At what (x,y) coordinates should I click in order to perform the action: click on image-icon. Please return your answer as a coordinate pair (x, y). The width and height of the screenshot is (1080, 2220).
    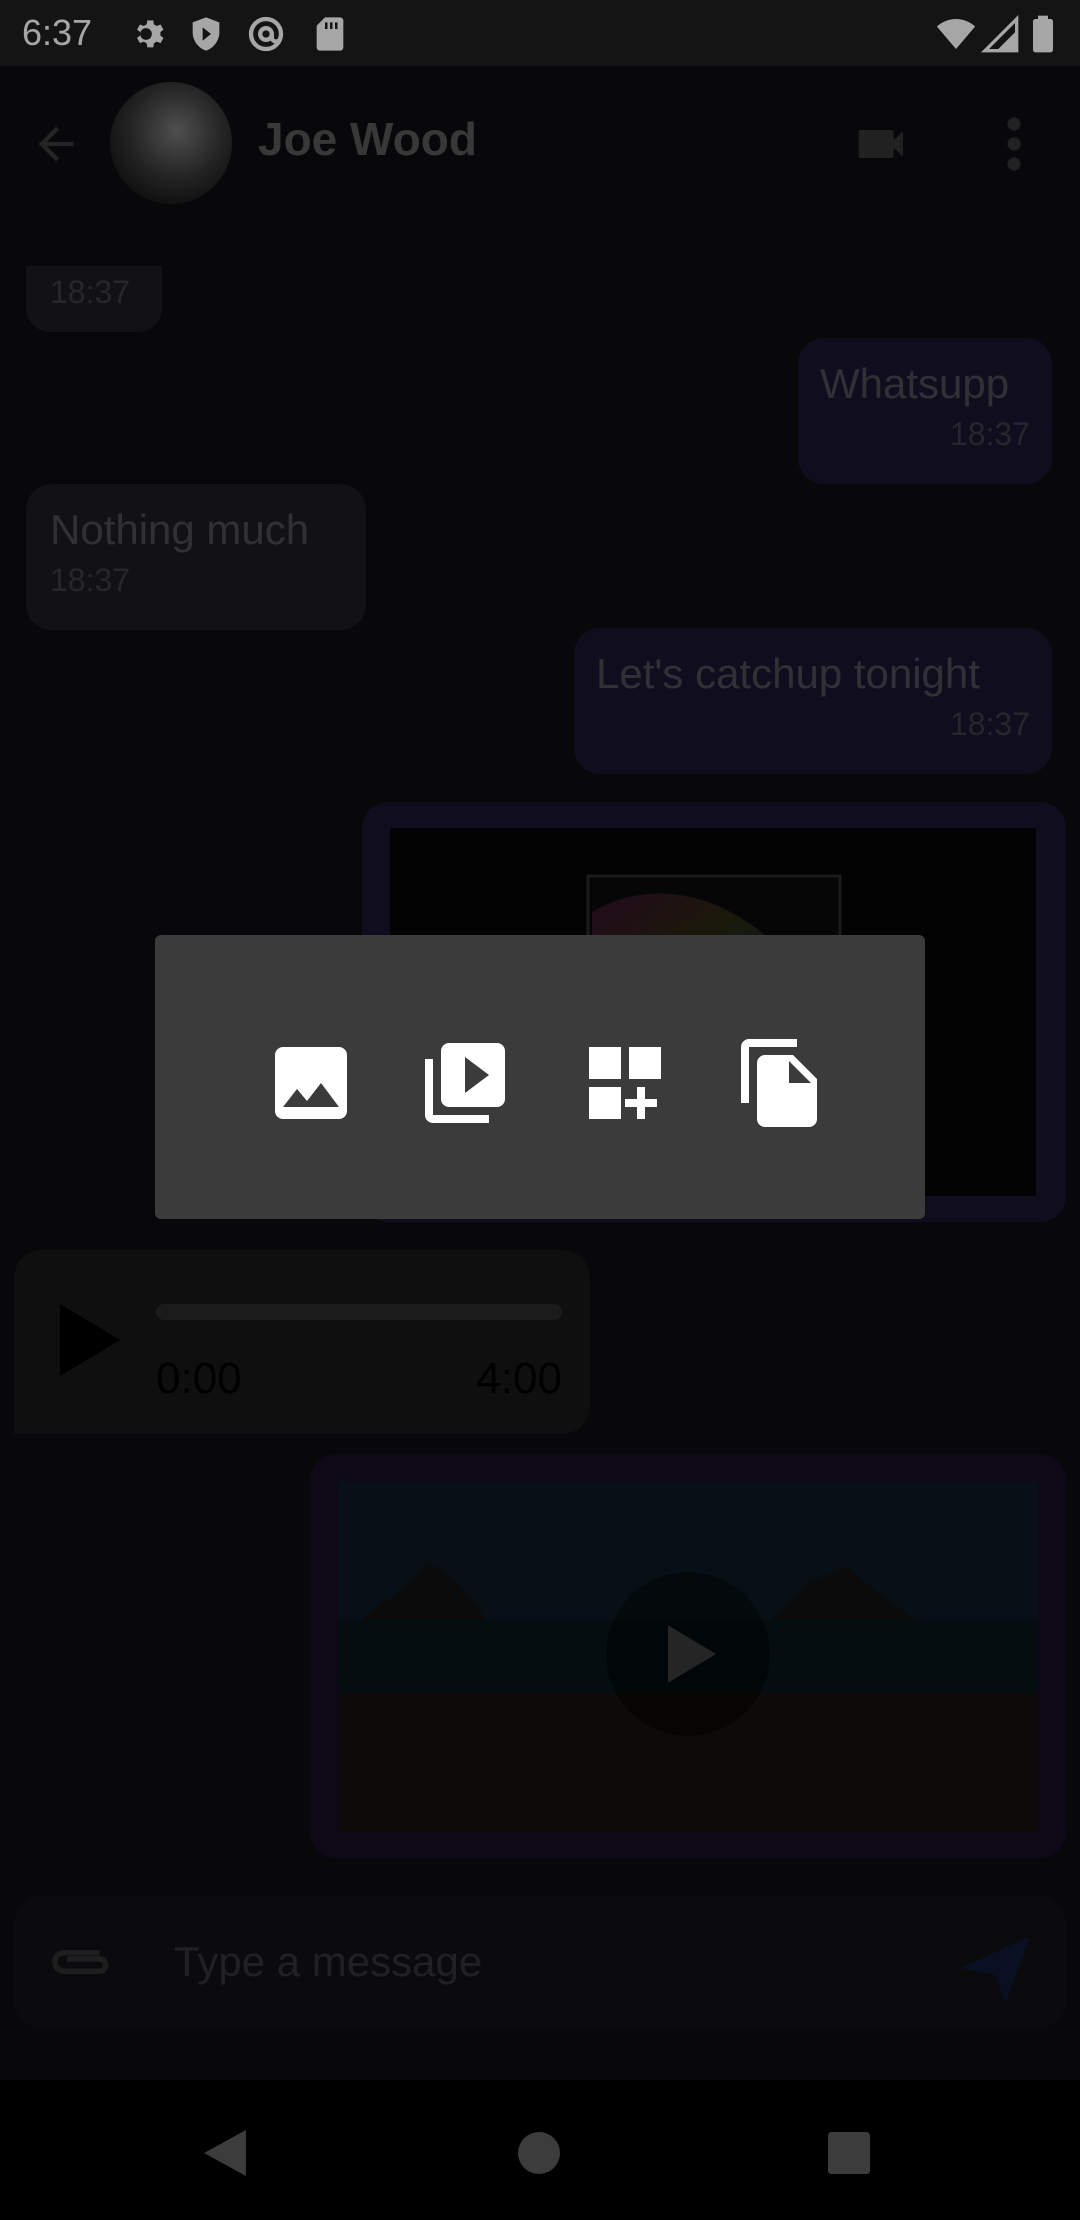
    Looking at the image, I should click on (311, 1083).